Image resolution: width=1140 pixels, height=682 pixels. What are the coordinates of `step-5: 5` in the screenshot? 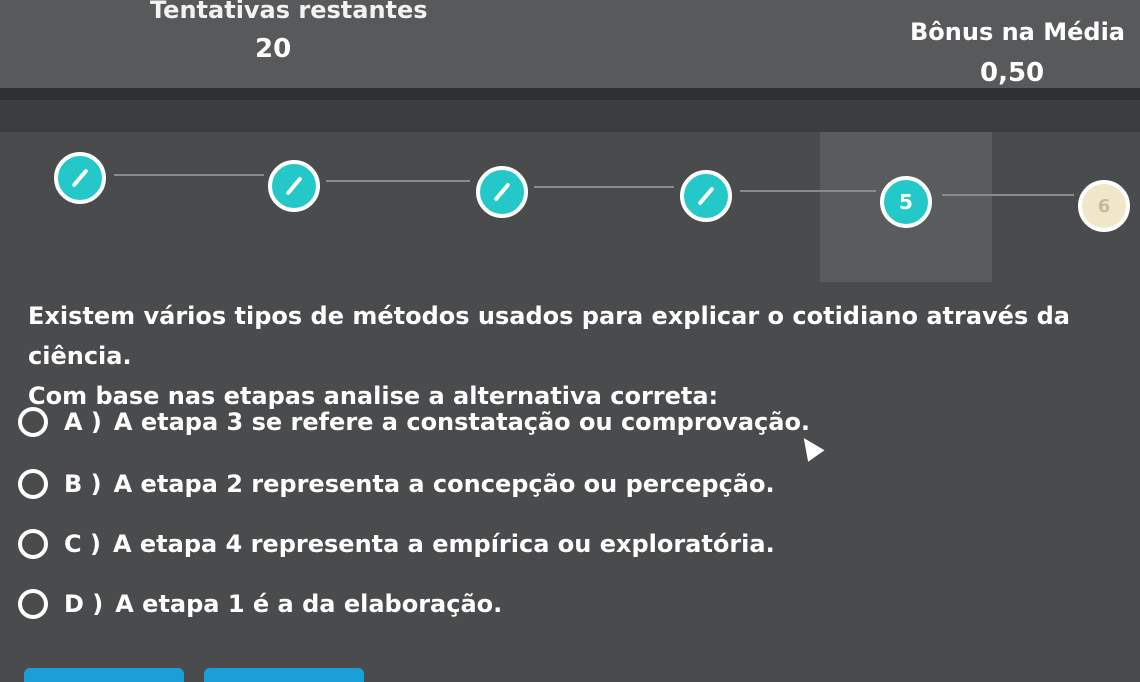 It's located at (906, 202).